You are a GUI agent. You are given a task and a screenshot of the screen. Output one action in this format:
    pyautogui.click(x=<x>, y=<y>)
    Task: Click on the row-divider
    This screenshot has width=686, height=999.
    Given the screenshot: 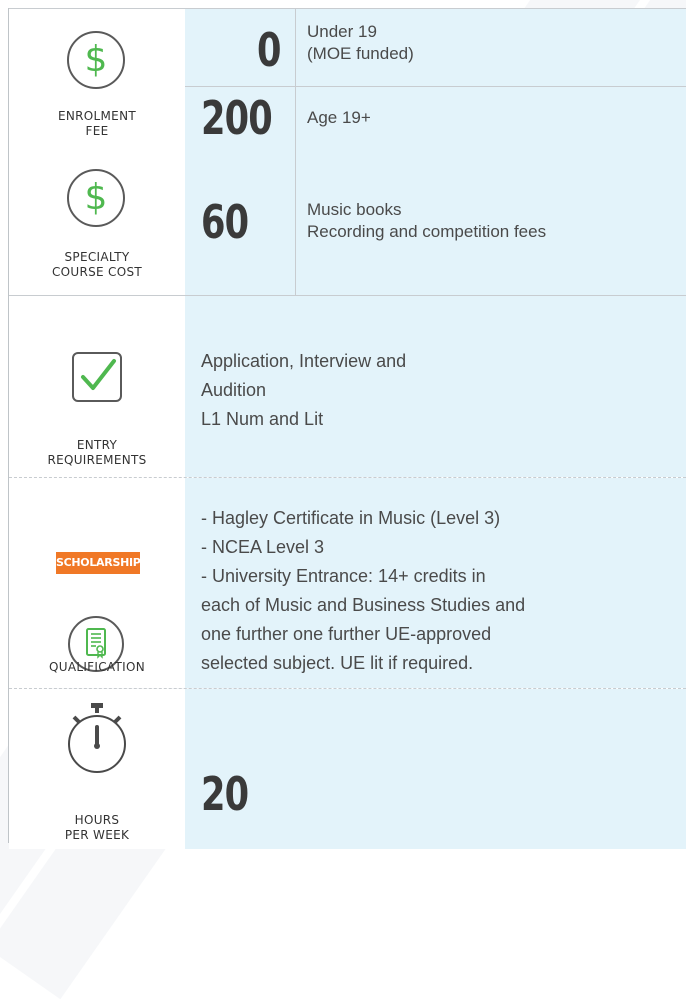 What is the action you would take?
    pyautogui.click(x=435, y=86)
    